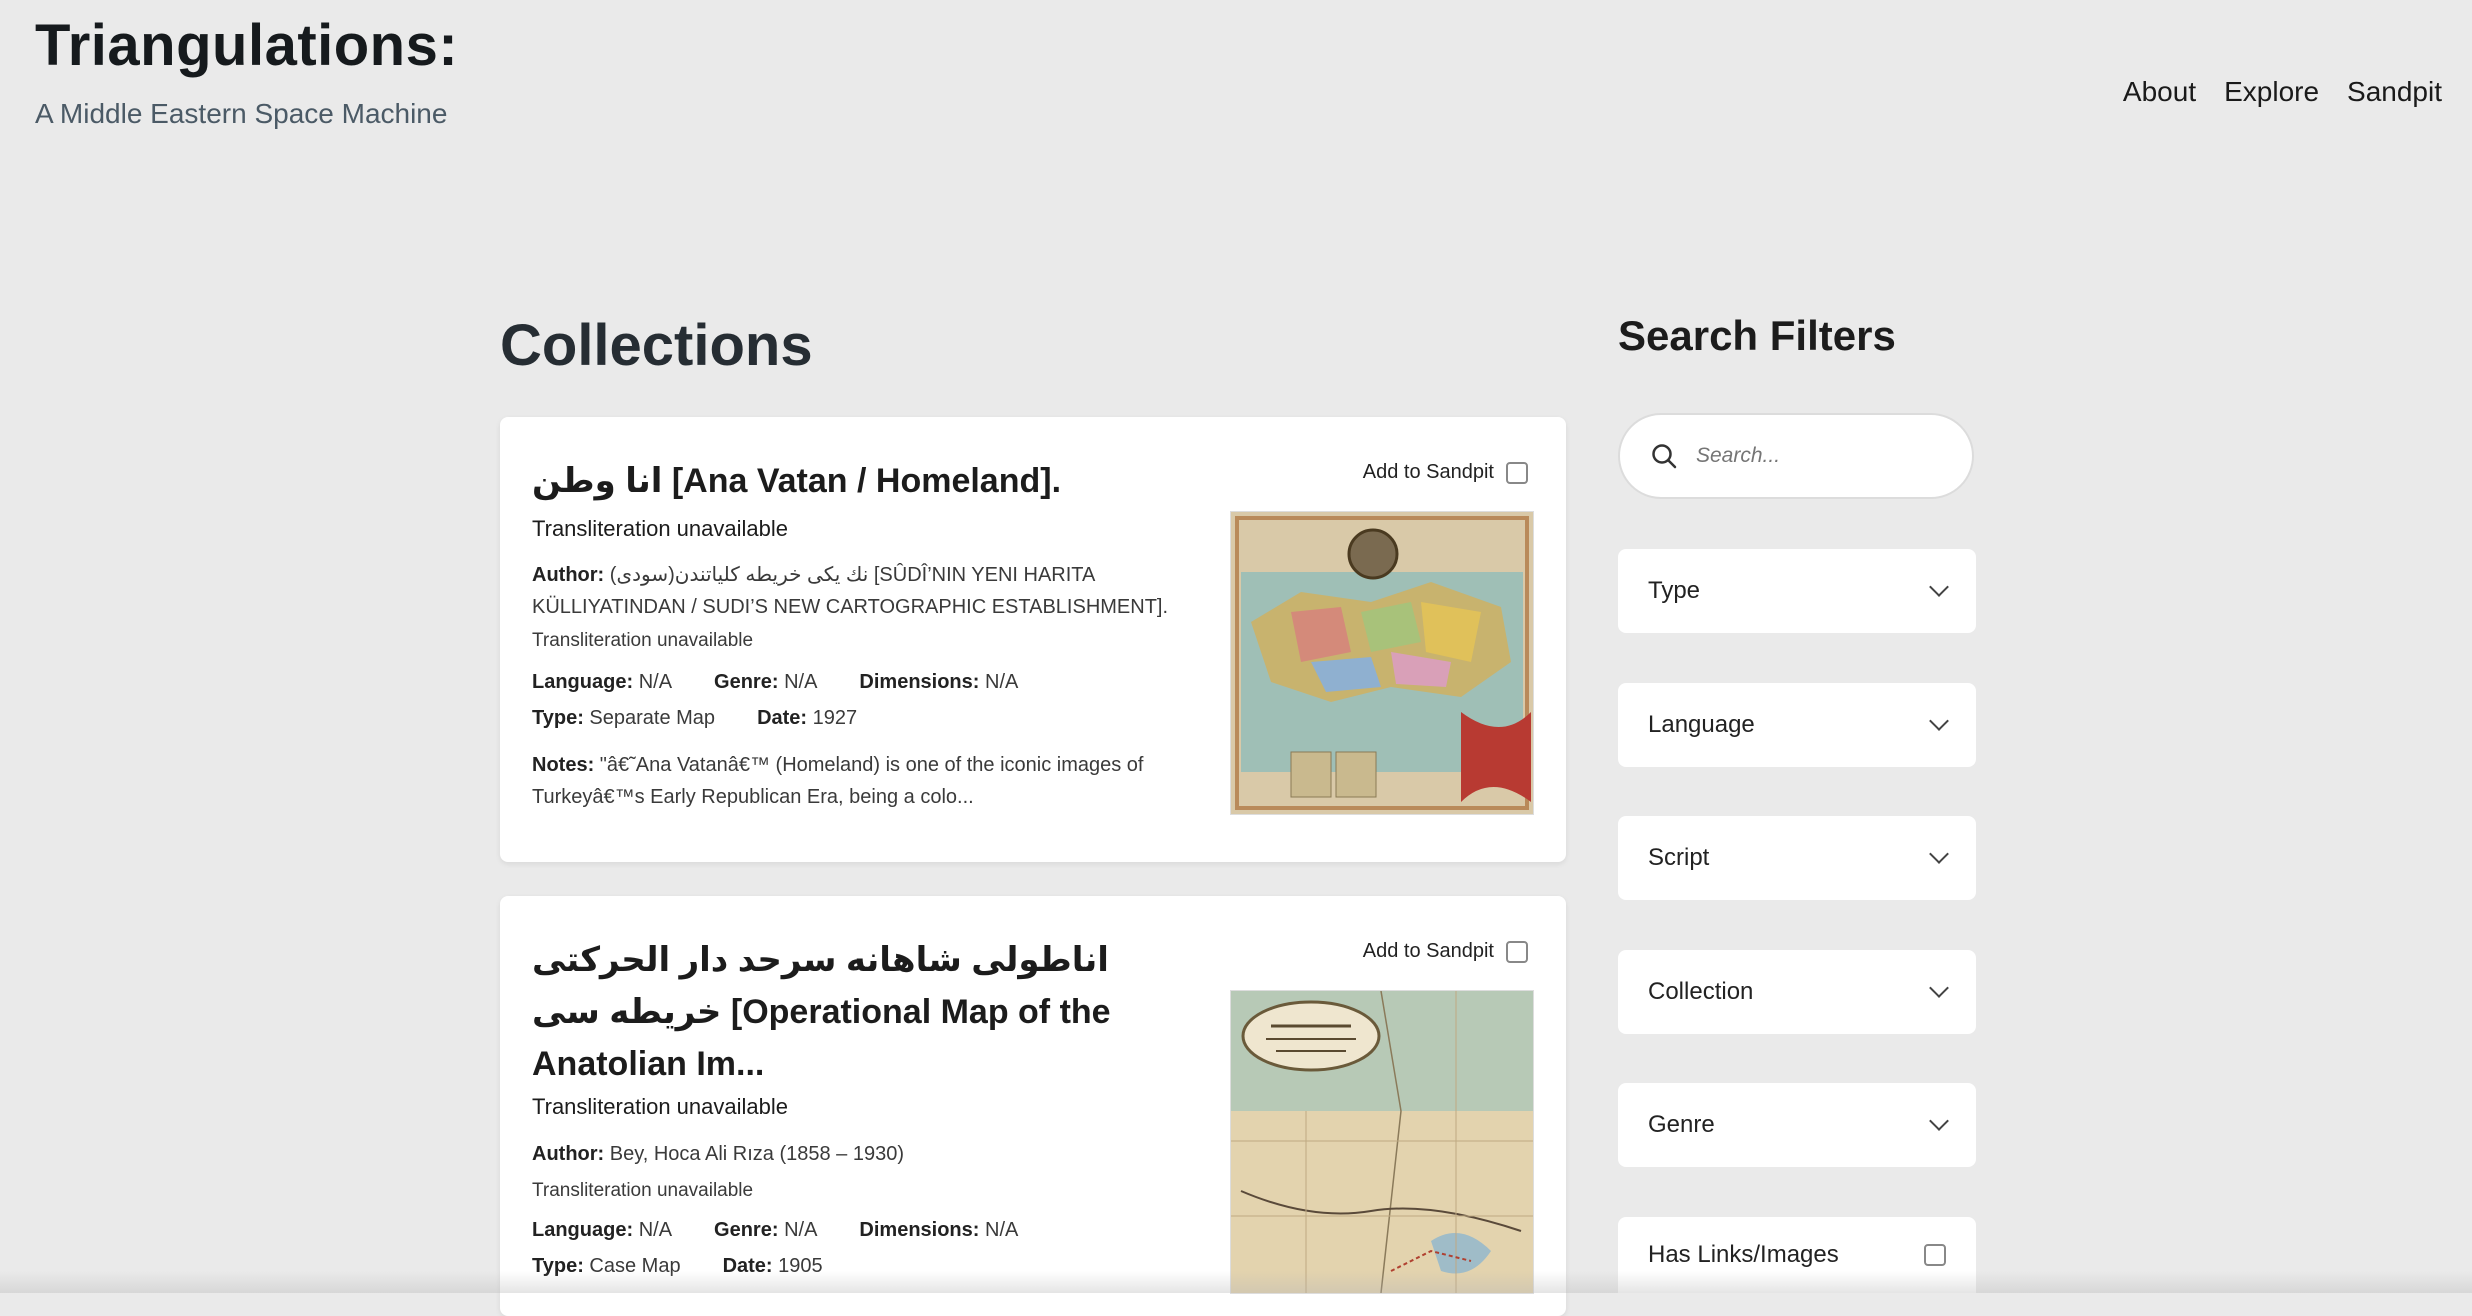  Describe the element at coordinates (835, 718) in the screenshot. I see `date-value: 1927` at that location.